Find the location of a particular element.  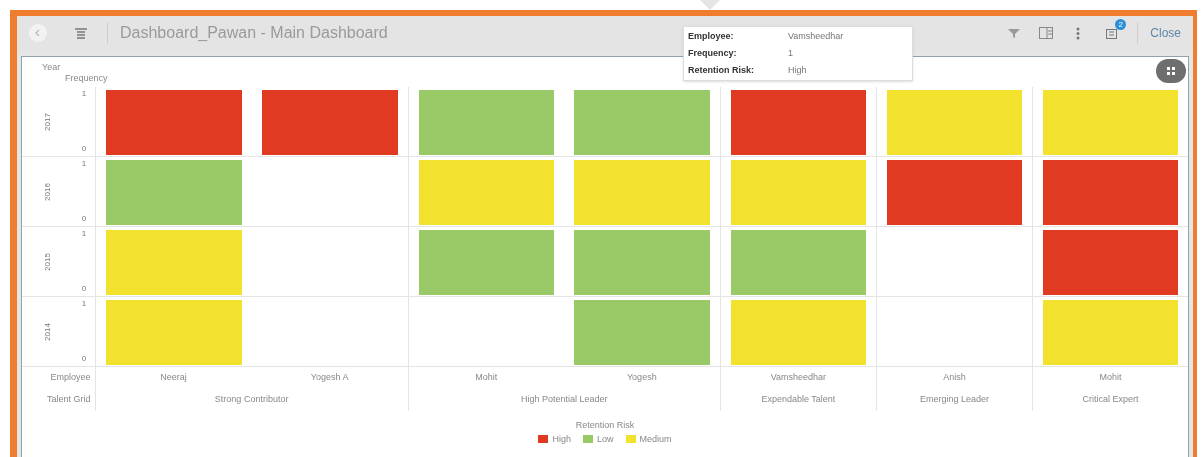

grid-icon is located at coordinates (1171, 71).